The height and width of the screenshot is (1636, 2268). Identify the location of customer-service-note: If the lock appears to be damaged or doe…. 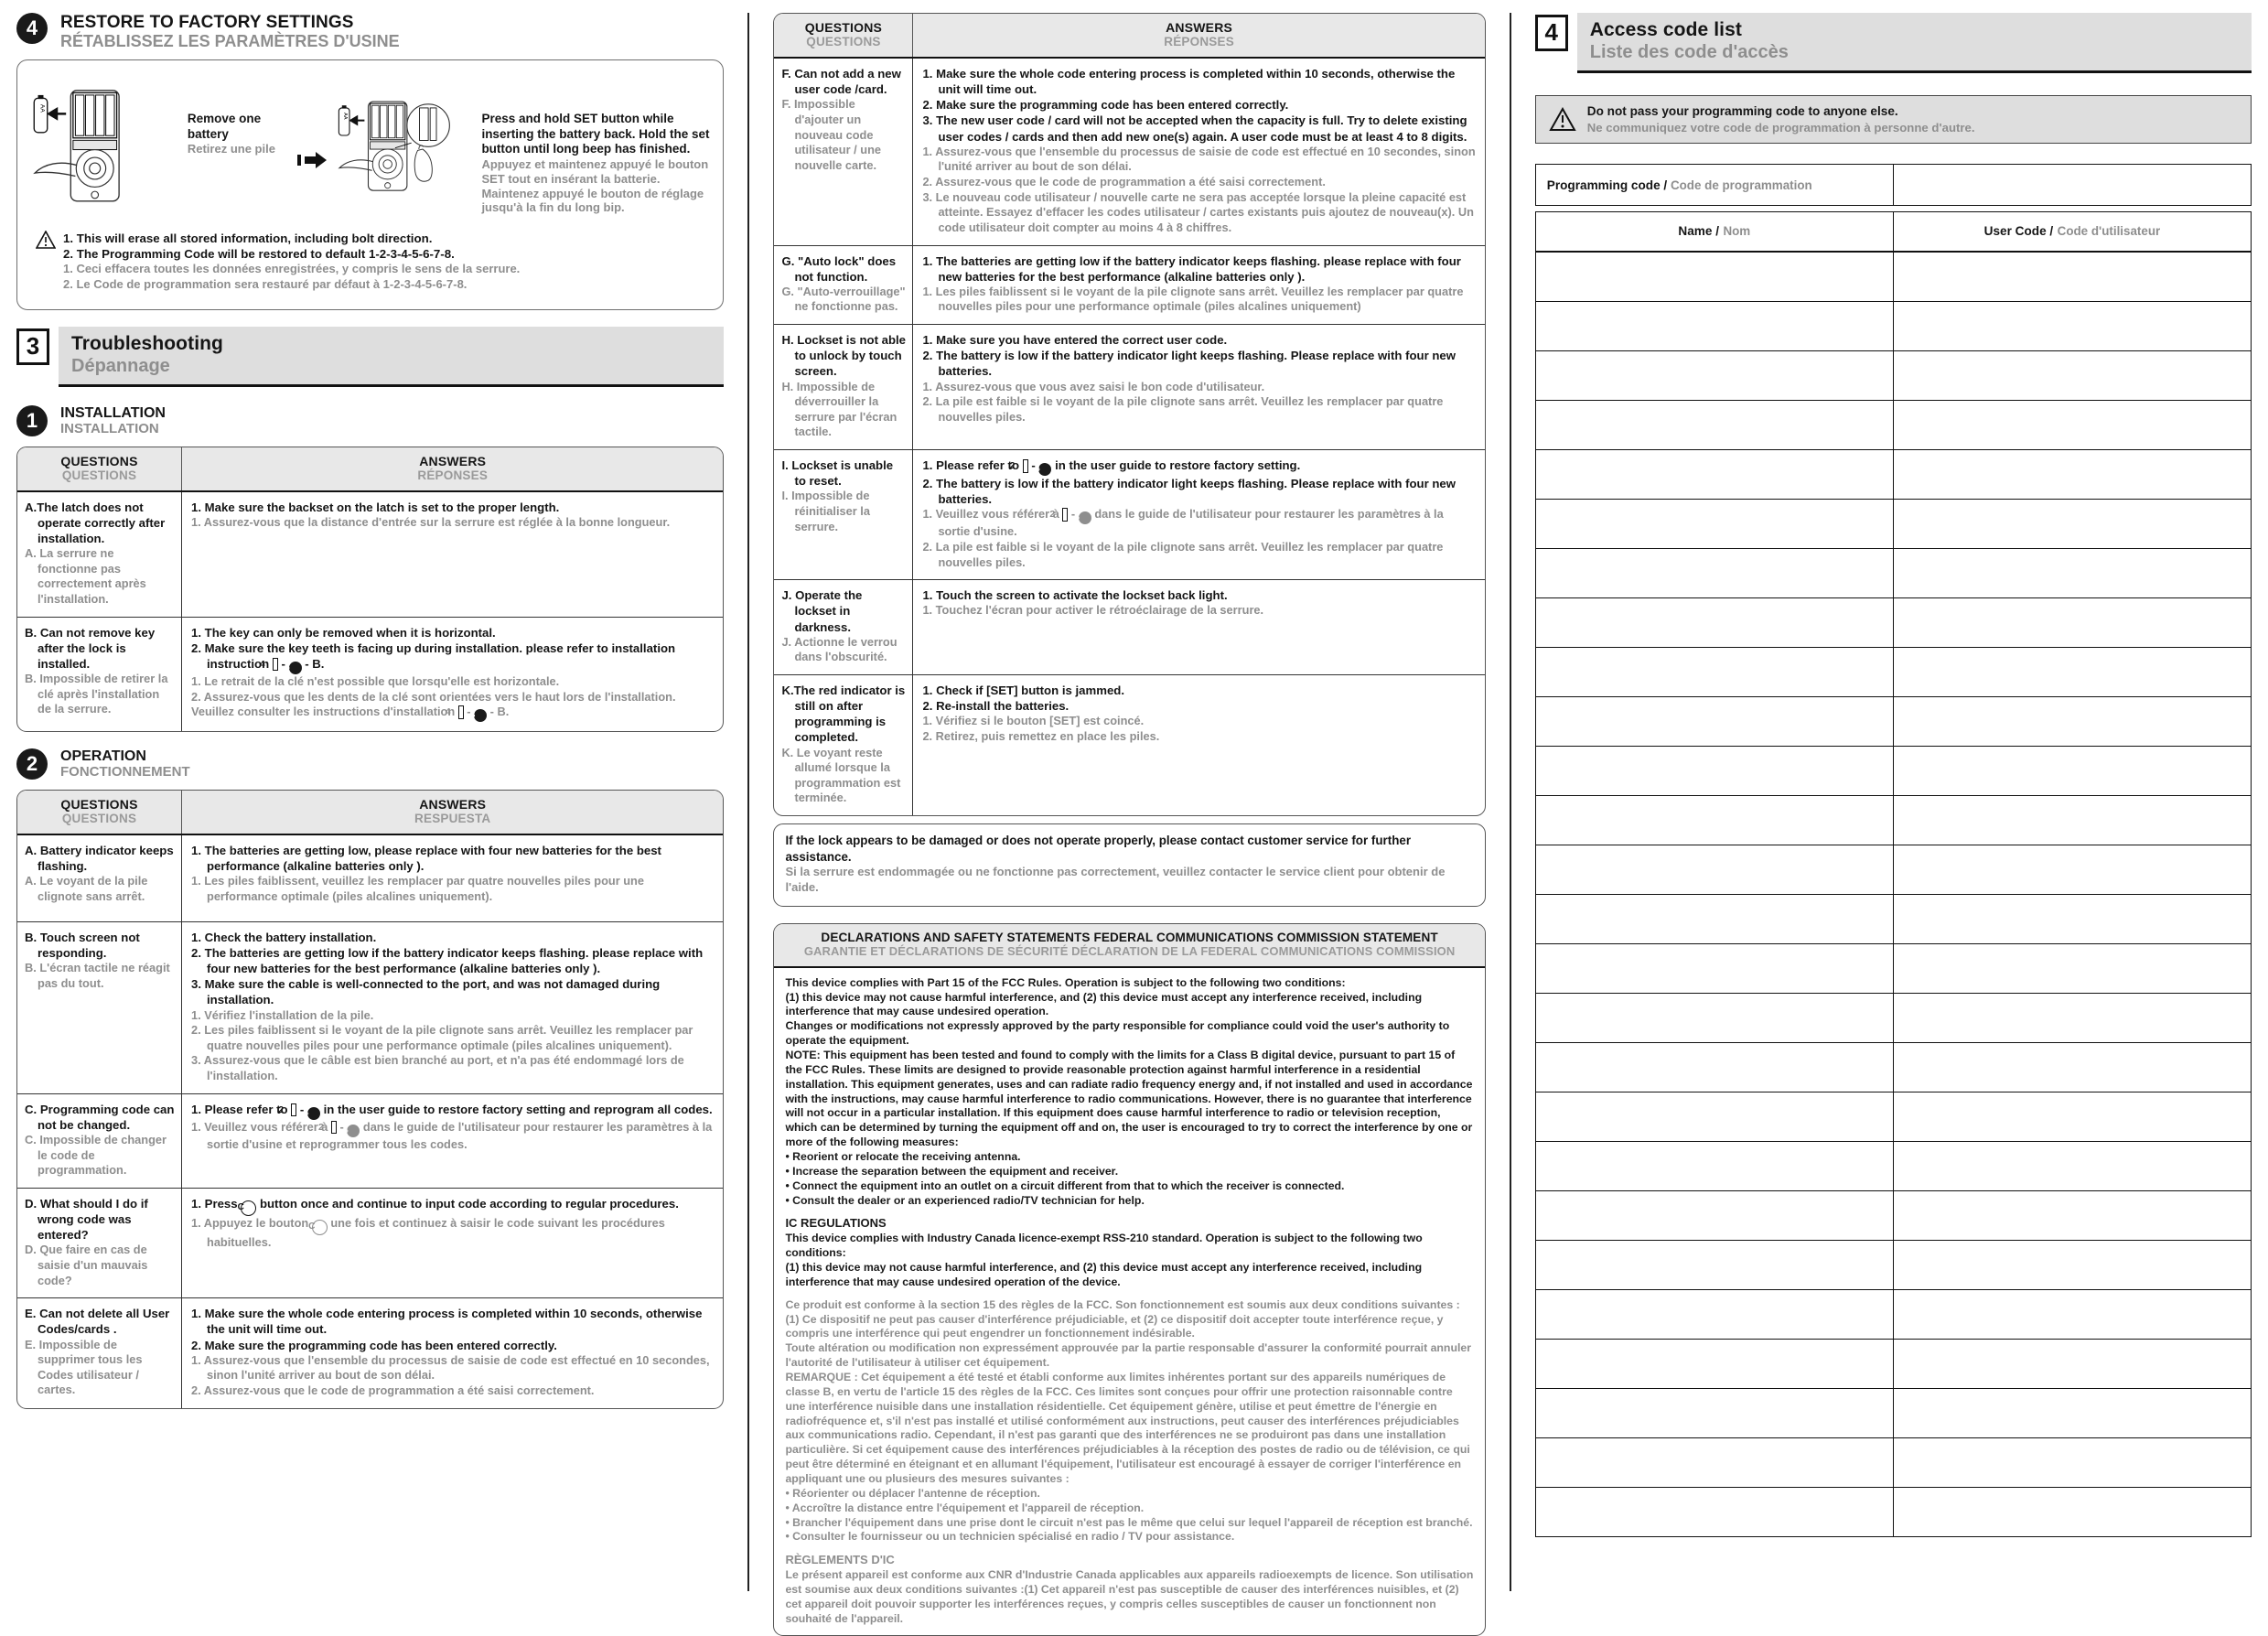
(1130, 865).